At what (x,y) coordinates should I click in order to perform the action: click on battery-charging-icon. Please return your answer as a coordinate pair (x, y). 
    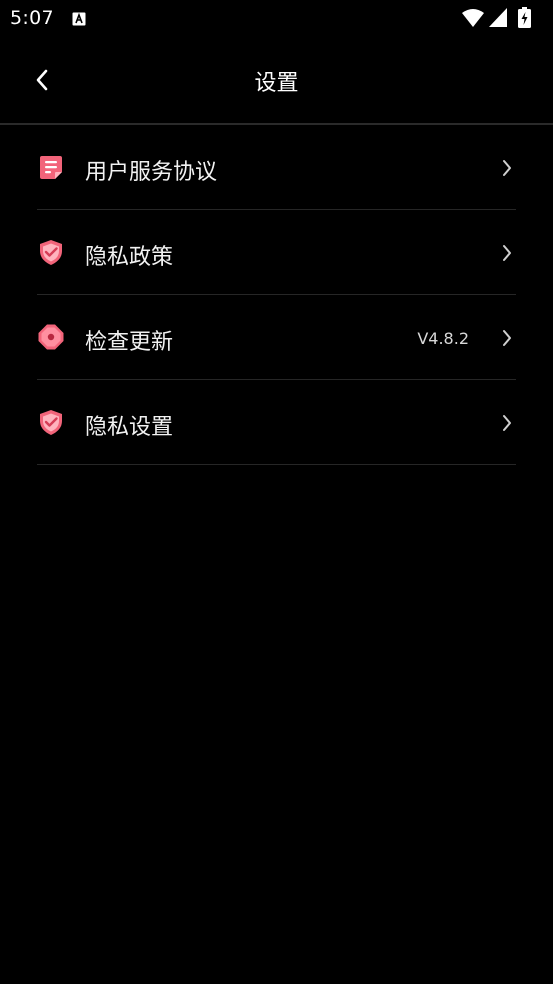
    Looking at the image, I should click on (524, 17).